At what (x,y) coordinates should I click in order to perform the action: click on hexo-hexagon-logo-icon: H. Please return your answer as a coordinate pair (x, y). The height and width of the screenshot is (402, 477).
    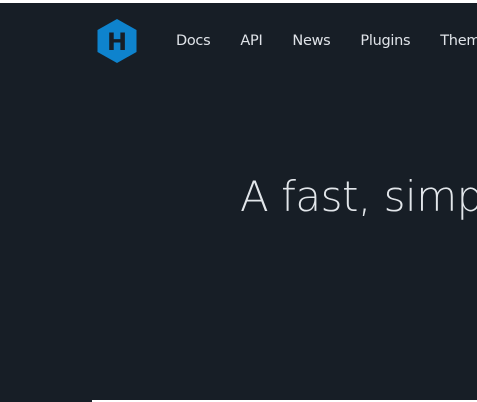
    Looking at the image, I should click on (117, 41).